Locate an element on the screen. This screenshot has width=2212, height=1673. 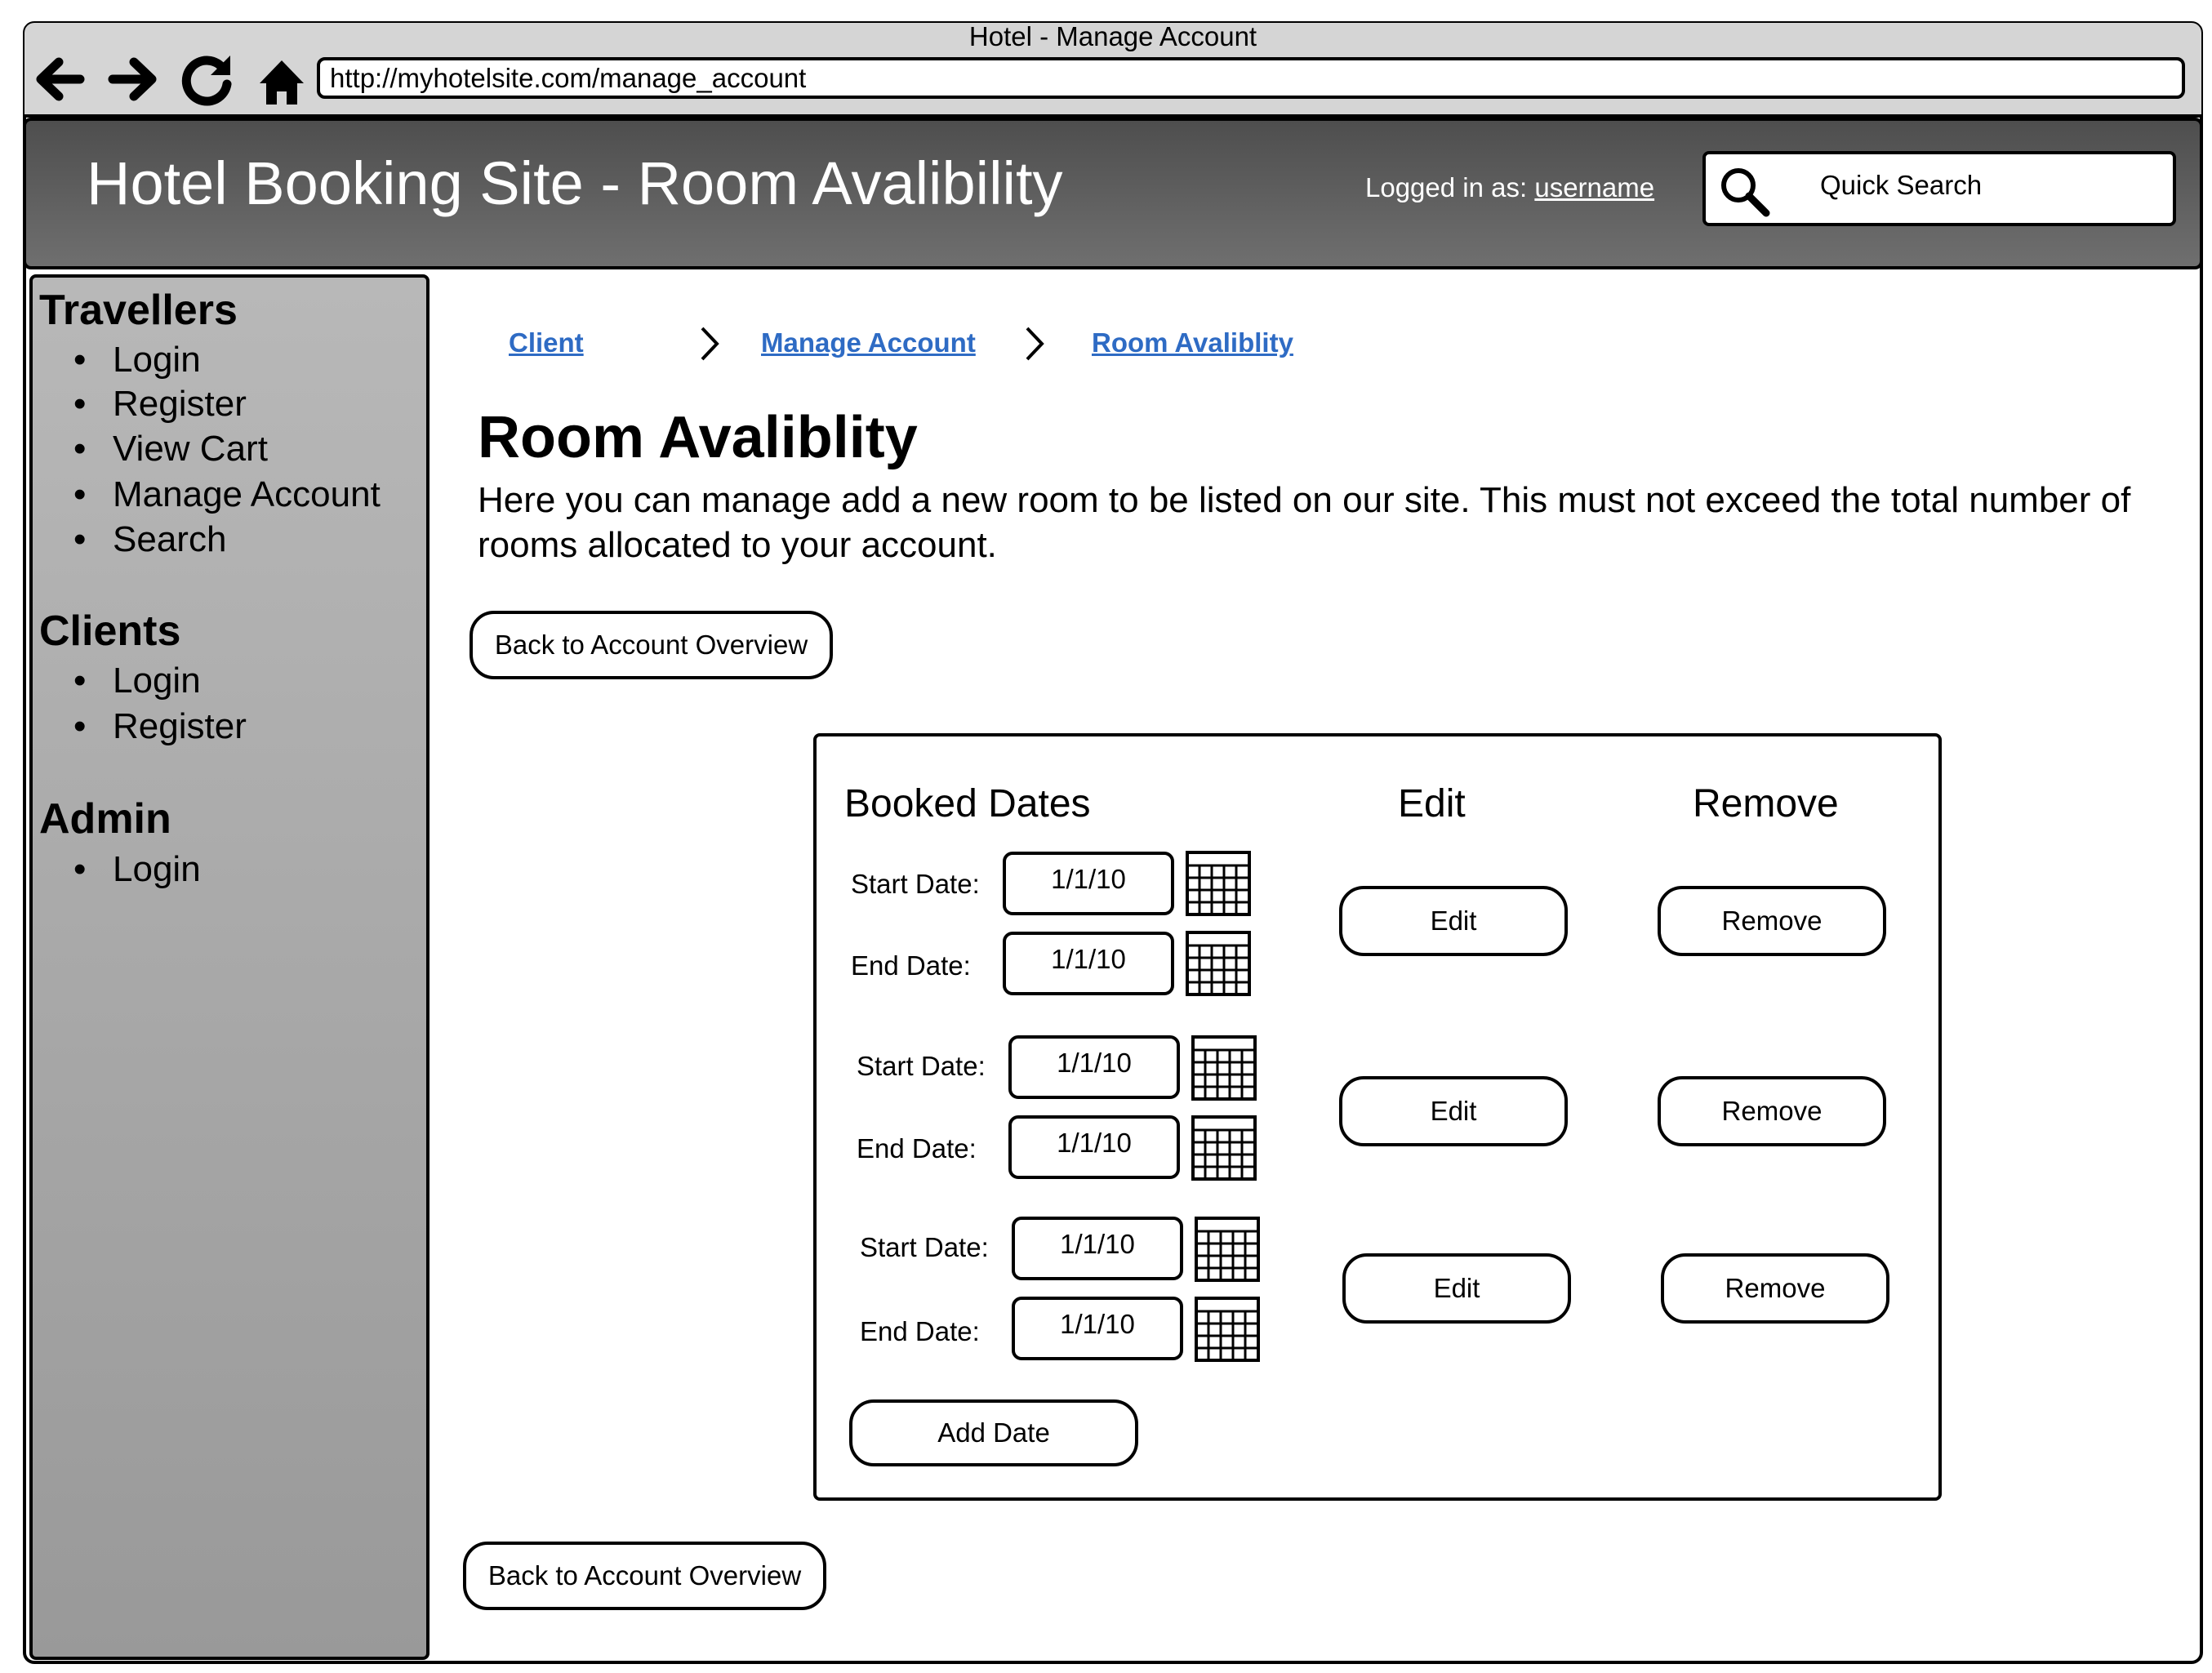
sidebar-item-clients-register: • Register is located at coordinates (160, 726).